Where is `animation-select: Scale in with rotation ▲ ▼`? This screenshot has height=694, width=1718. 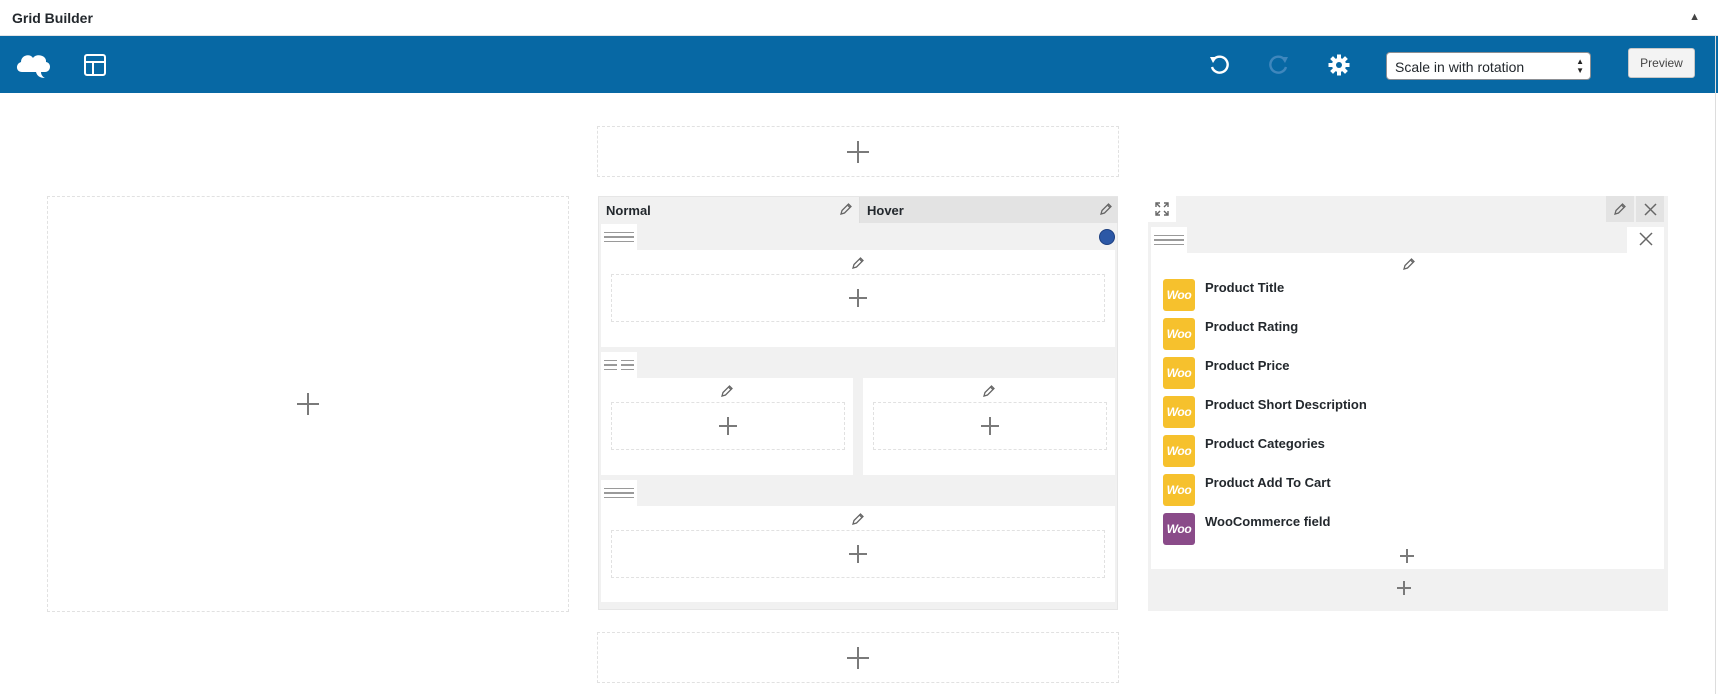 animation-select: Scale in with rotation ▲ ▼ is located at coordinates (1488, 66).